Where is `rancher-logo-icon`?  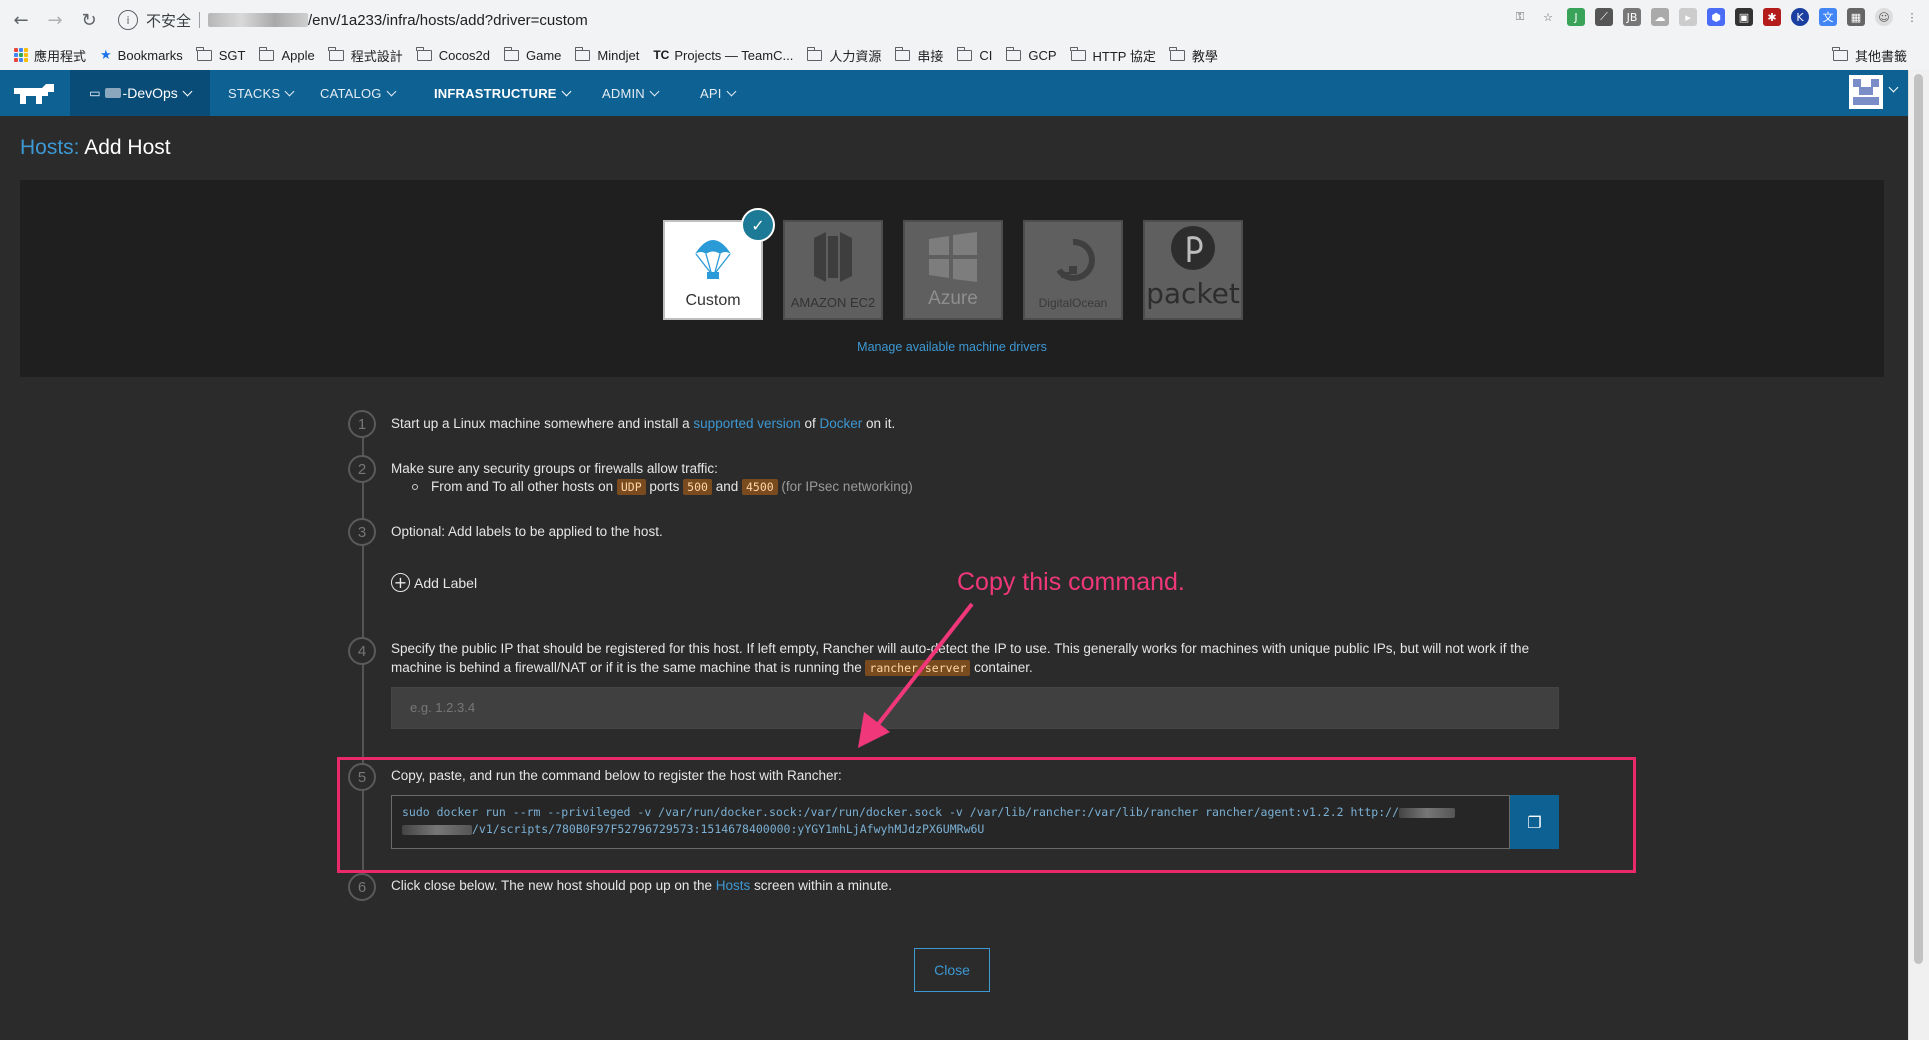 rancher-logo-icon is located at coordinates (34, 94).